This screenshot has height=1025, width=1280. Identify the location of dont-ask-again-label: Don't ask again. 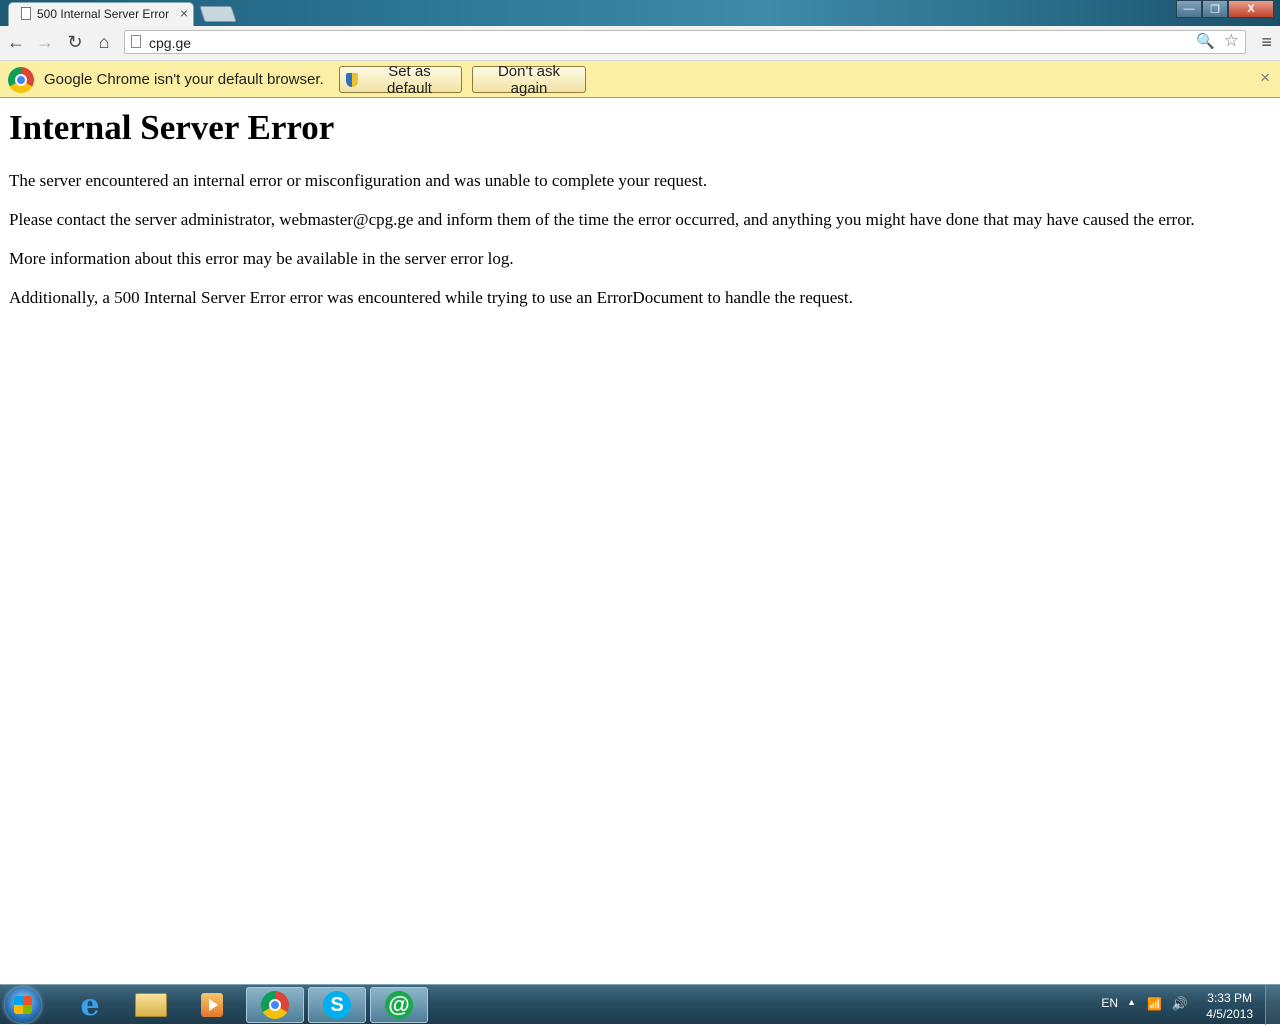
(529, 79).